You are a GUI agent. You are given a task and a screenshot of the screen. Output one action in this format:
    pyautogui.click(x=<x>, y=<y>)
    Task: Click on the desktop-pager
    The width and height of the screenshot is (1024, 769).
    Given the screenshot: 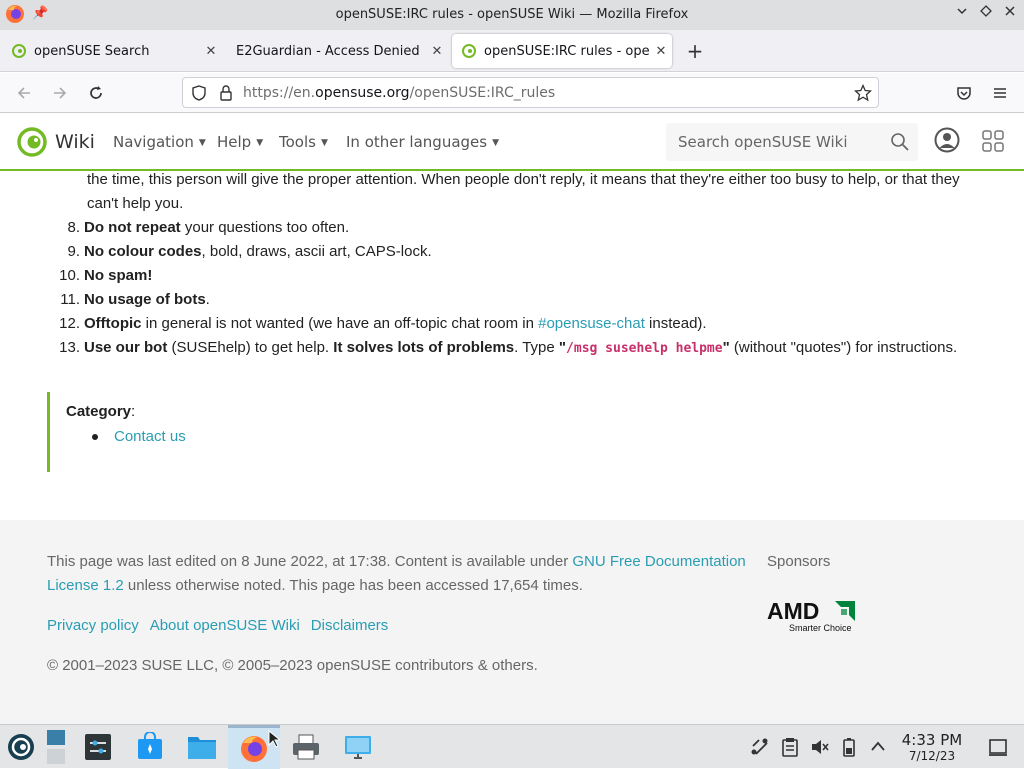 What is the action you would take?
    pyautogui.click(x=56, y=747)
    